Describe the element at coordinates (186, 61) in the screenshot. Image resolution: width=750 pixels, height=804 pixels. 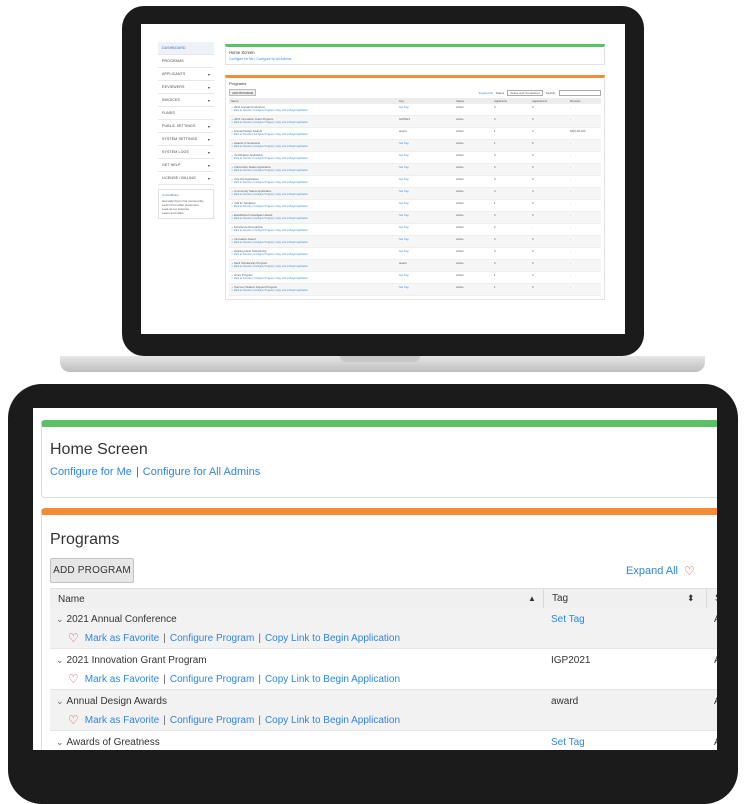
I see `sidebar-item: PROGRAMS` at that location.